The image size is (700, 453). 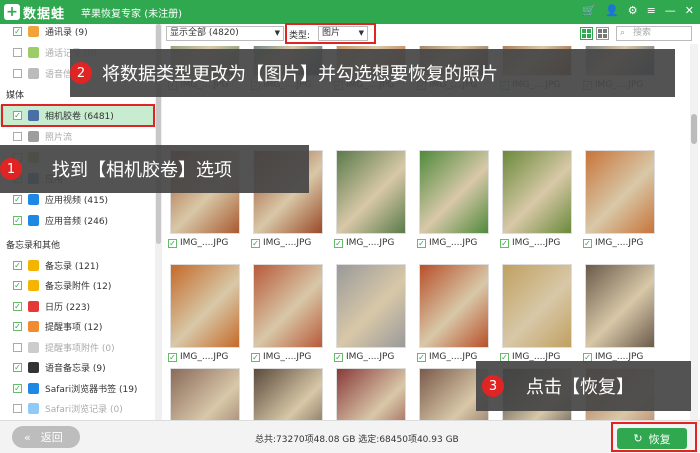 I want to click on settings-icon: ⚙, so click(x=633, y=11).